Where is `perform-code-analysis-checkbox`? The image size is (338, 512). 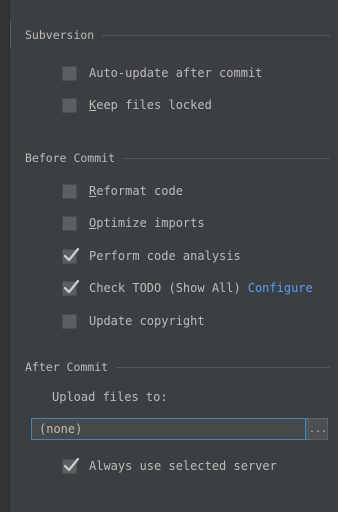
perform-code-analysis-checkbox is located at coordinates (71, 255).